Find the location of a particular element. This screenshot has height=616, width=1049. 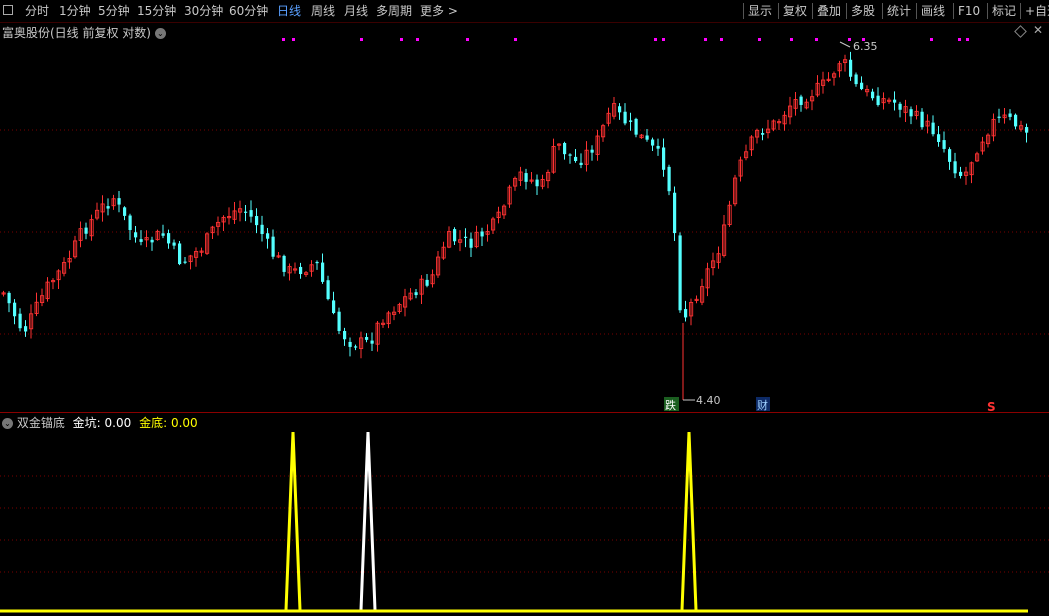

stock-title: 富奥股份(日线 前复权 对数) ⌄ is located at coordinates (84, 32).